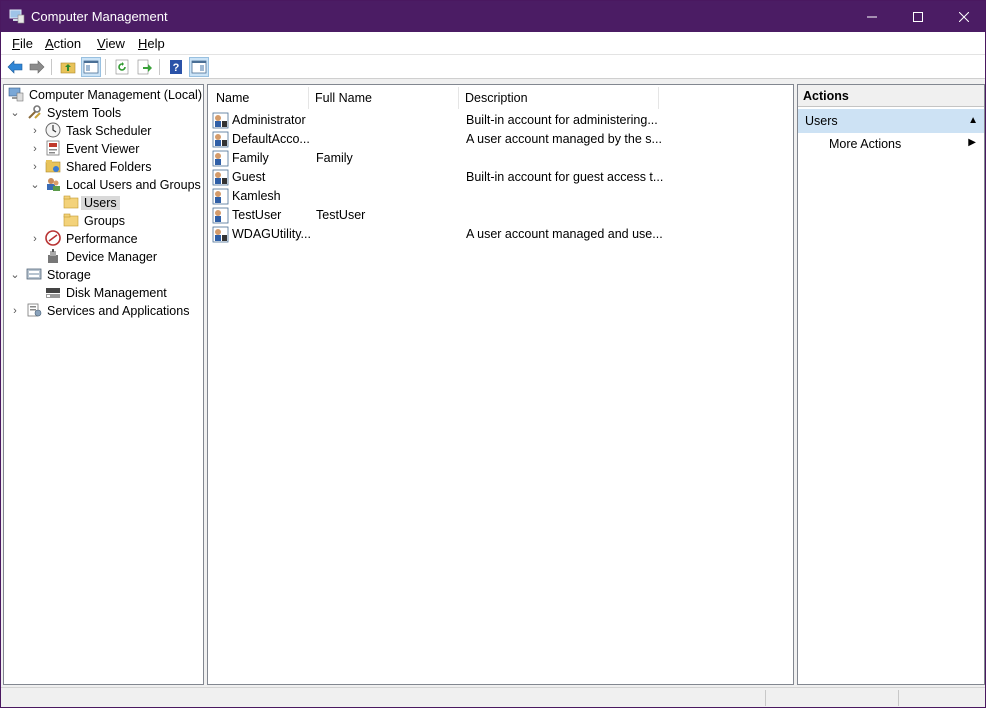 The image size is (986, 708). What do you see at coordinates (37, 67) in the screenshot?
I see `forward-button` at bounding box center [37, 67].